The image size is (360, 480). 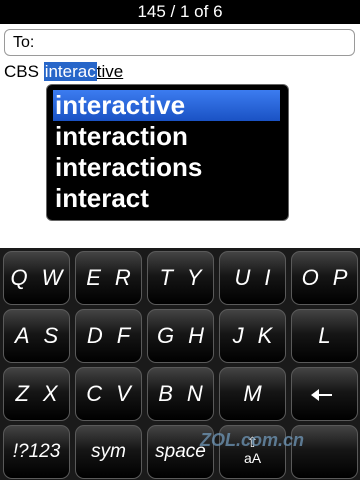 I want to click on typed-prefix: CBS, so click(x=24, y=71).